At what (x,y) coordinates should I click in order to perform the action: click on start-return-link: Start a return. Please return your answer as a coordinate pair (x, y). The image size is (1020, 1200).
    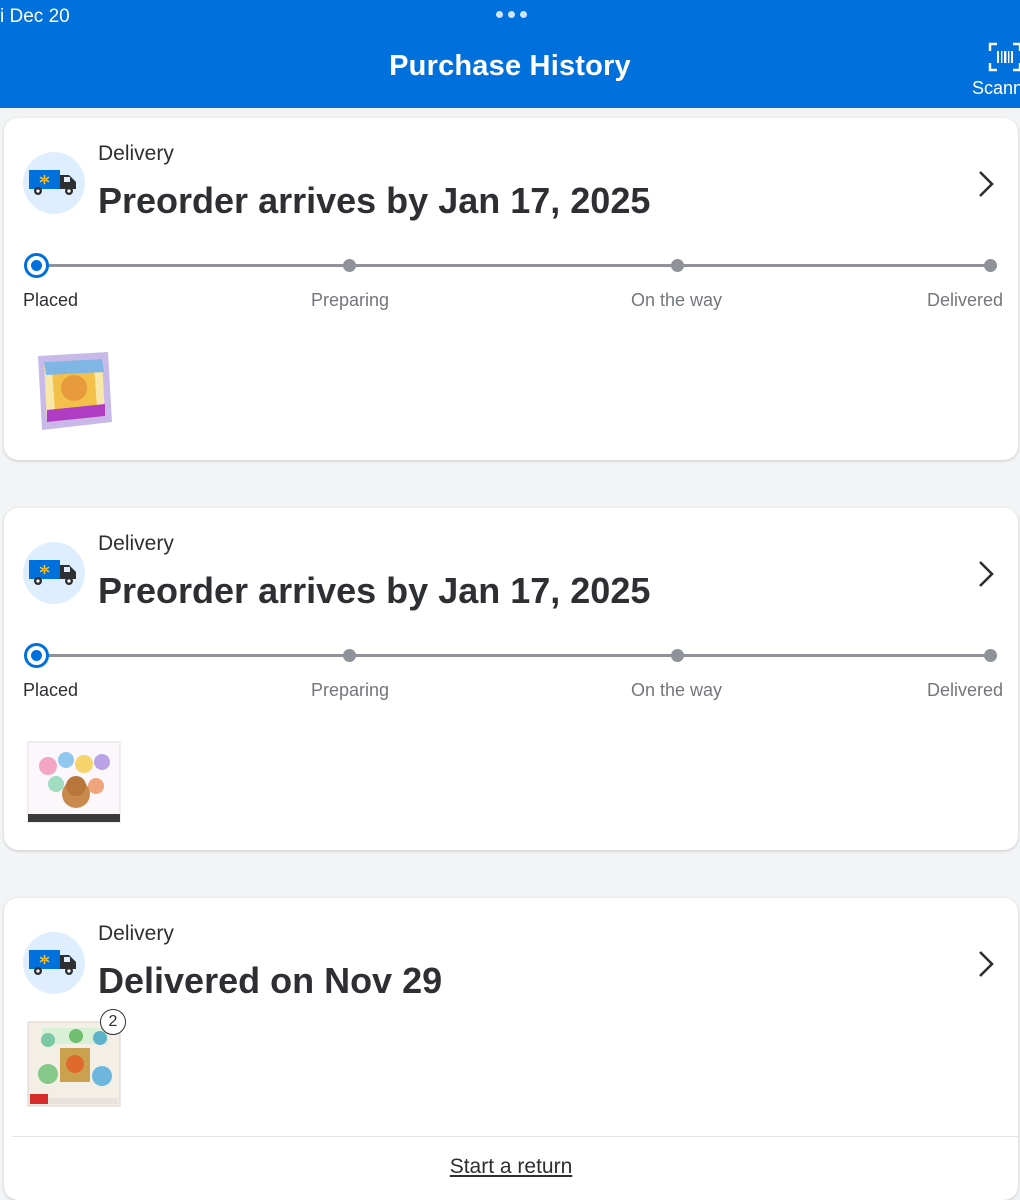
    Looking at the image, I should click on (511, 1167).